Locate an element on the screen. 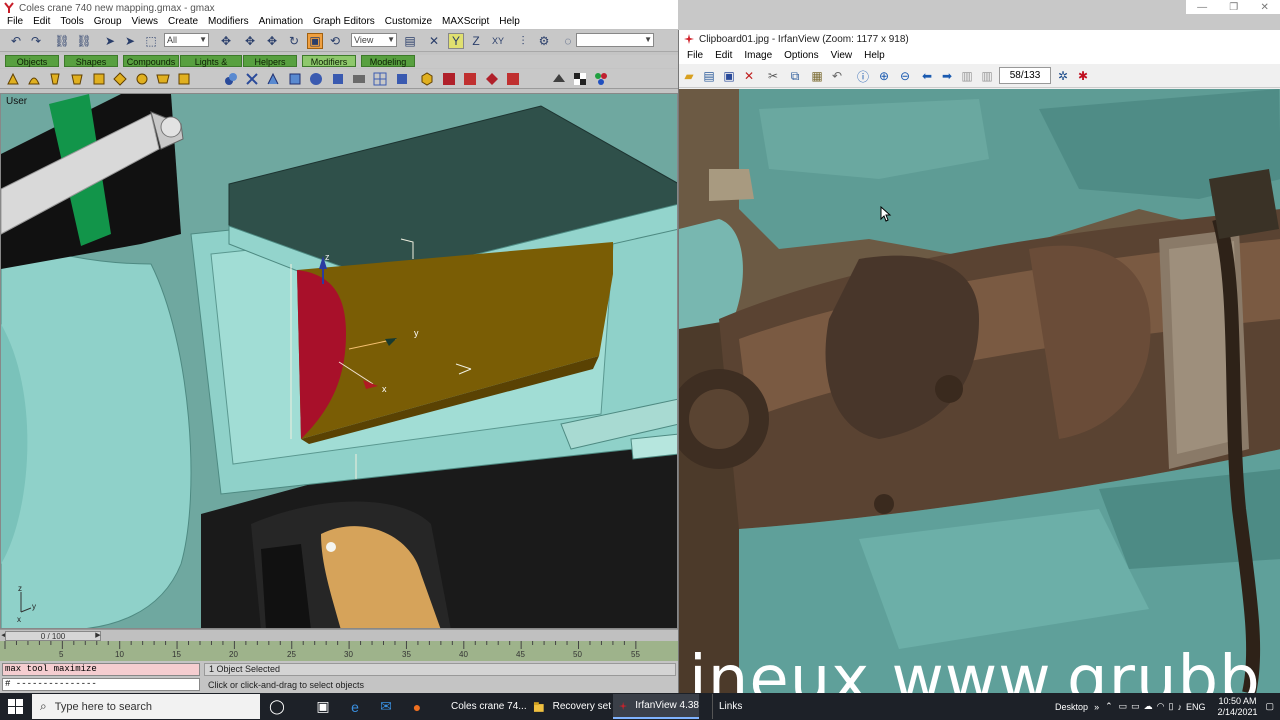  snap-toggle-icon: ▣ is located at coordinates (315, 41).